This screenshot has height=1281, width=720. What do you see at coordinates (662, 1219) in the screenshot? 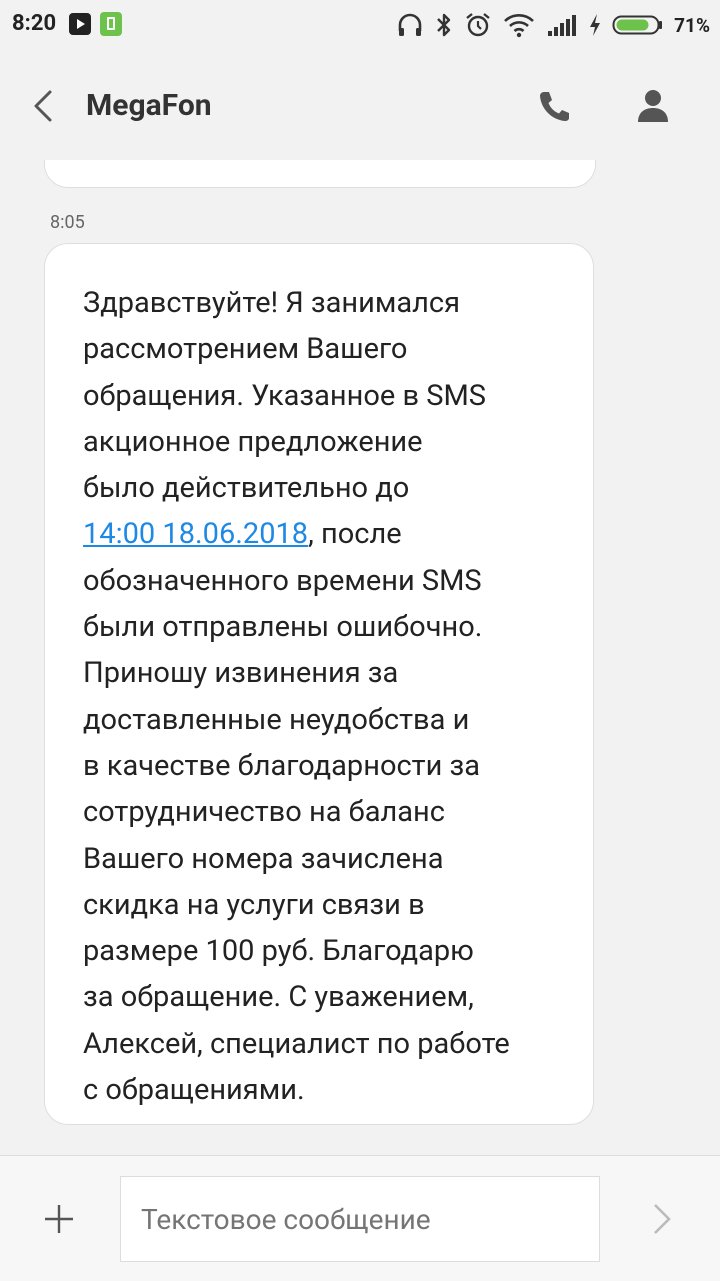
I see `send-arrow-icon` at bounding box center [662, 1219].